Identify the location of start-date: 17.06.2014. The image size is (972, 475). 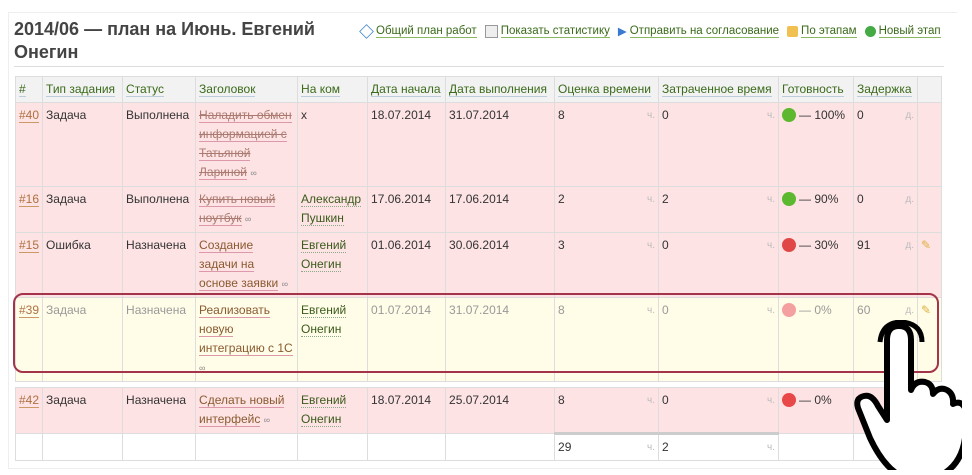
(407, 209).